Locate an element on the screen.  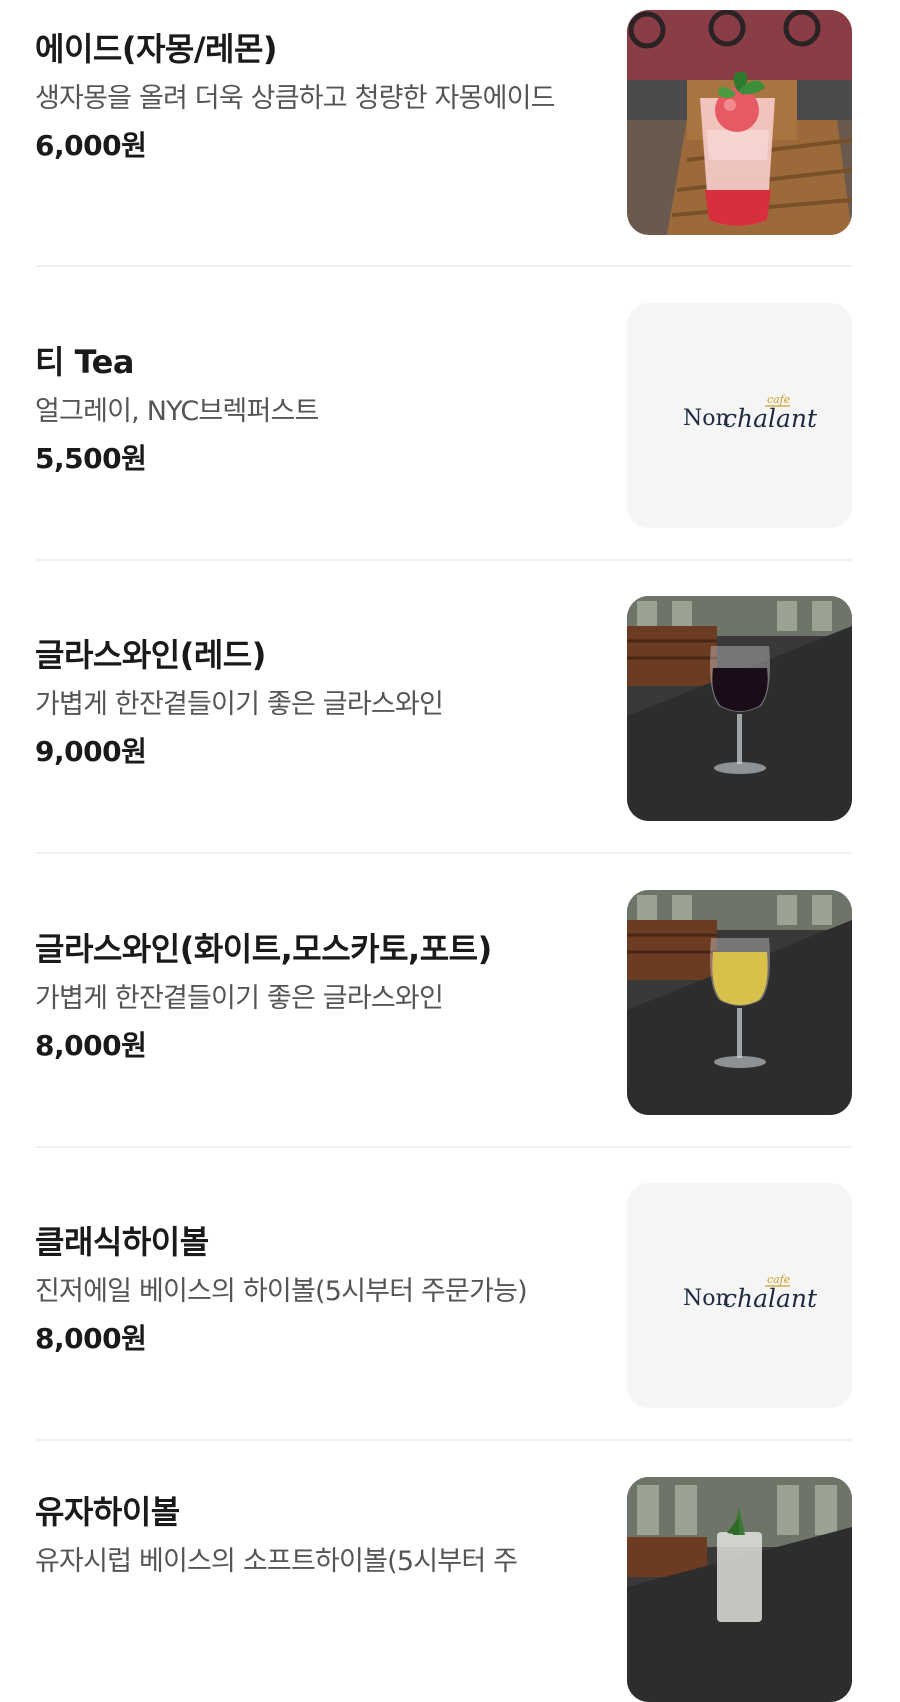
menu-item-name: 클래식하이볼 is located at coordinates (122, 1242).